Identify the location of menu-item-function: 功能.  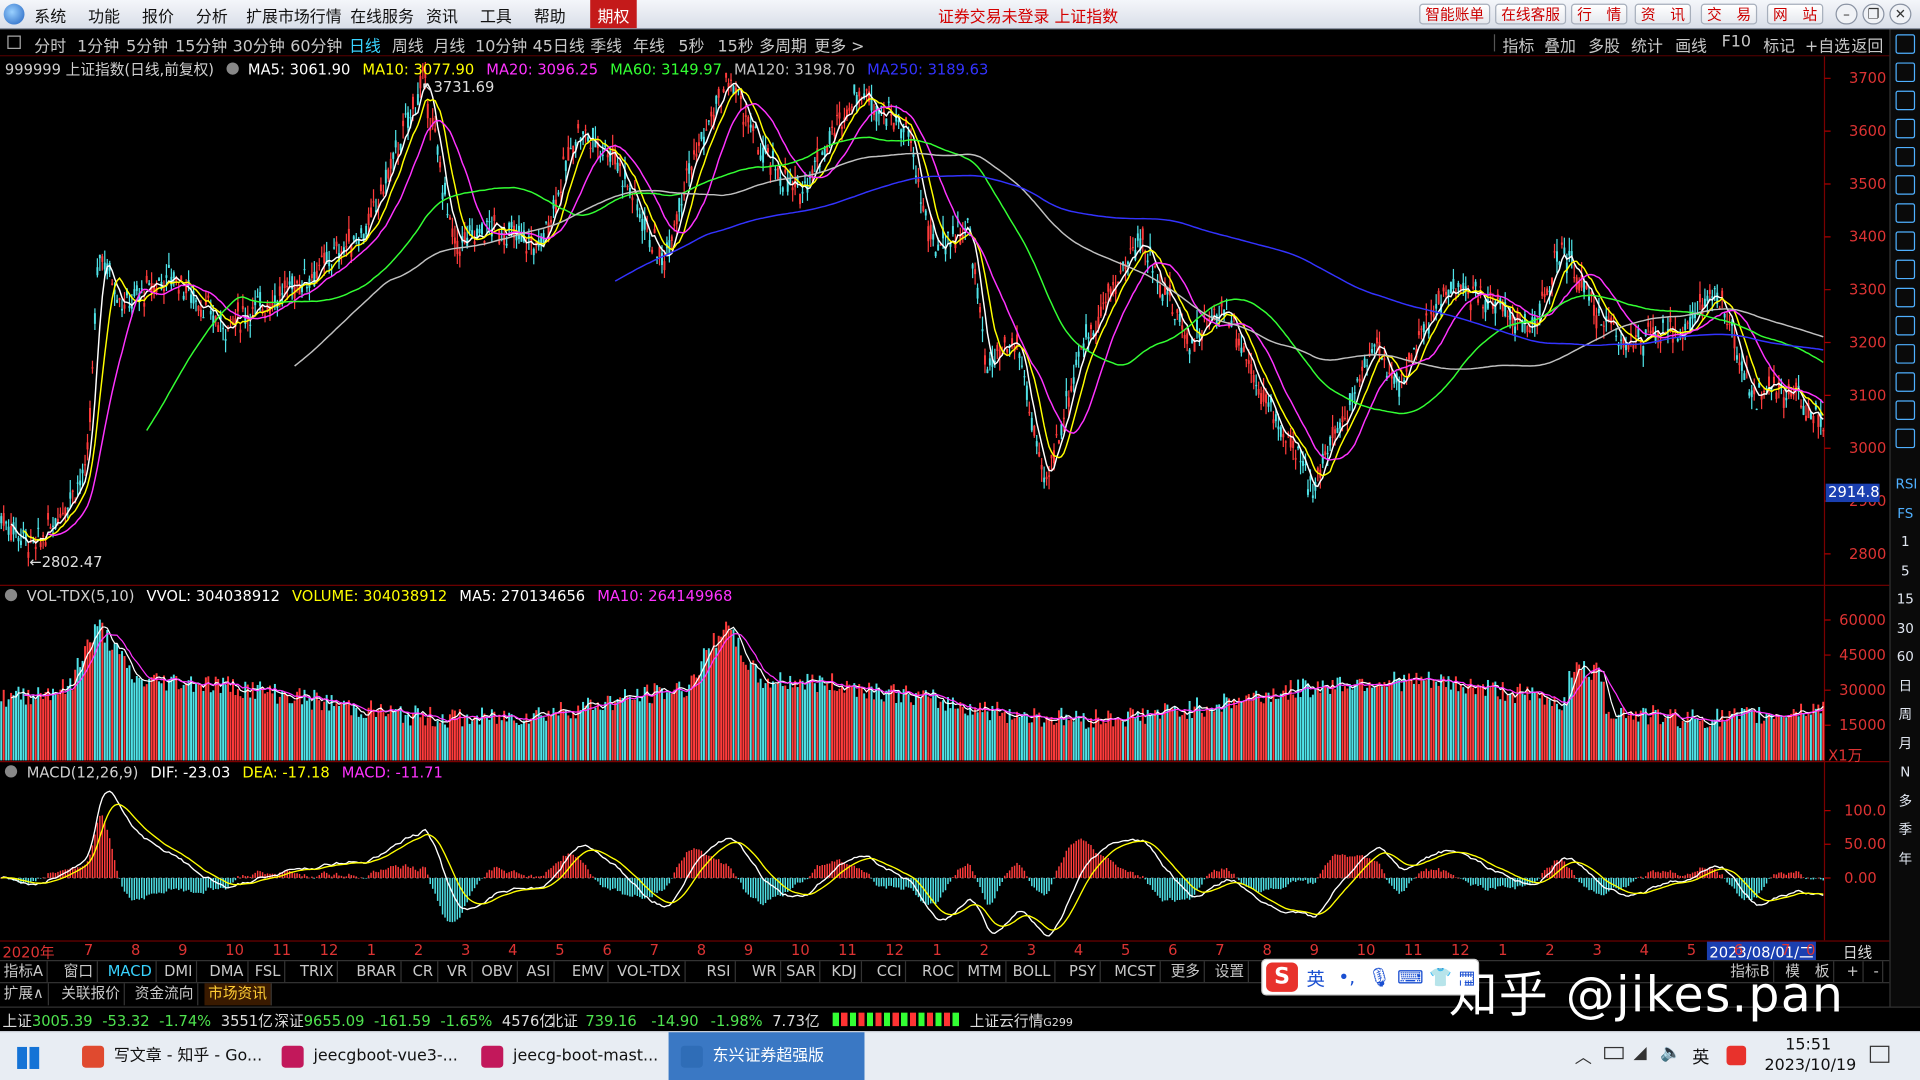
(104, 15).